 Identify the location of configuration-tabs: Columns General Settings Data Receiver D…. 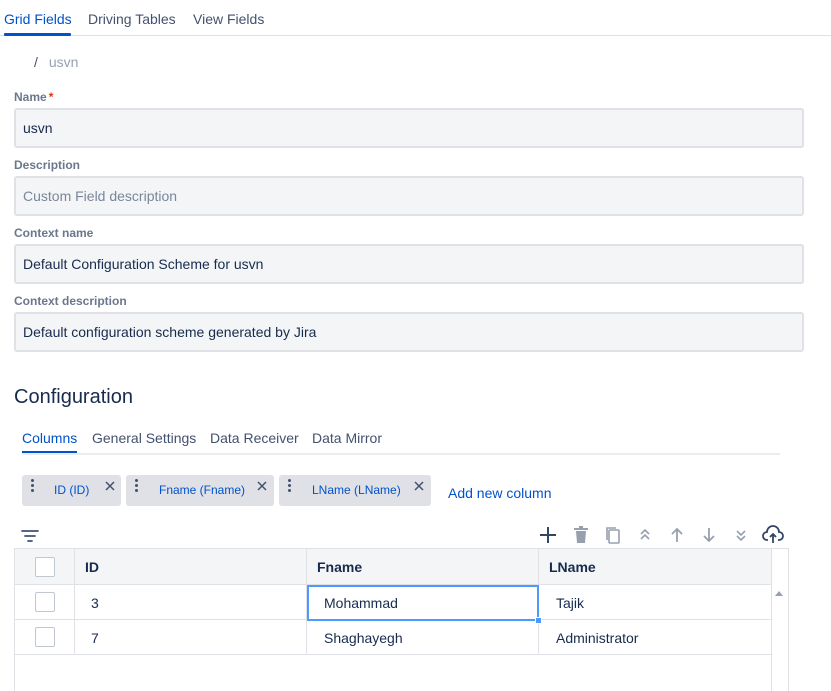
(401, 442).